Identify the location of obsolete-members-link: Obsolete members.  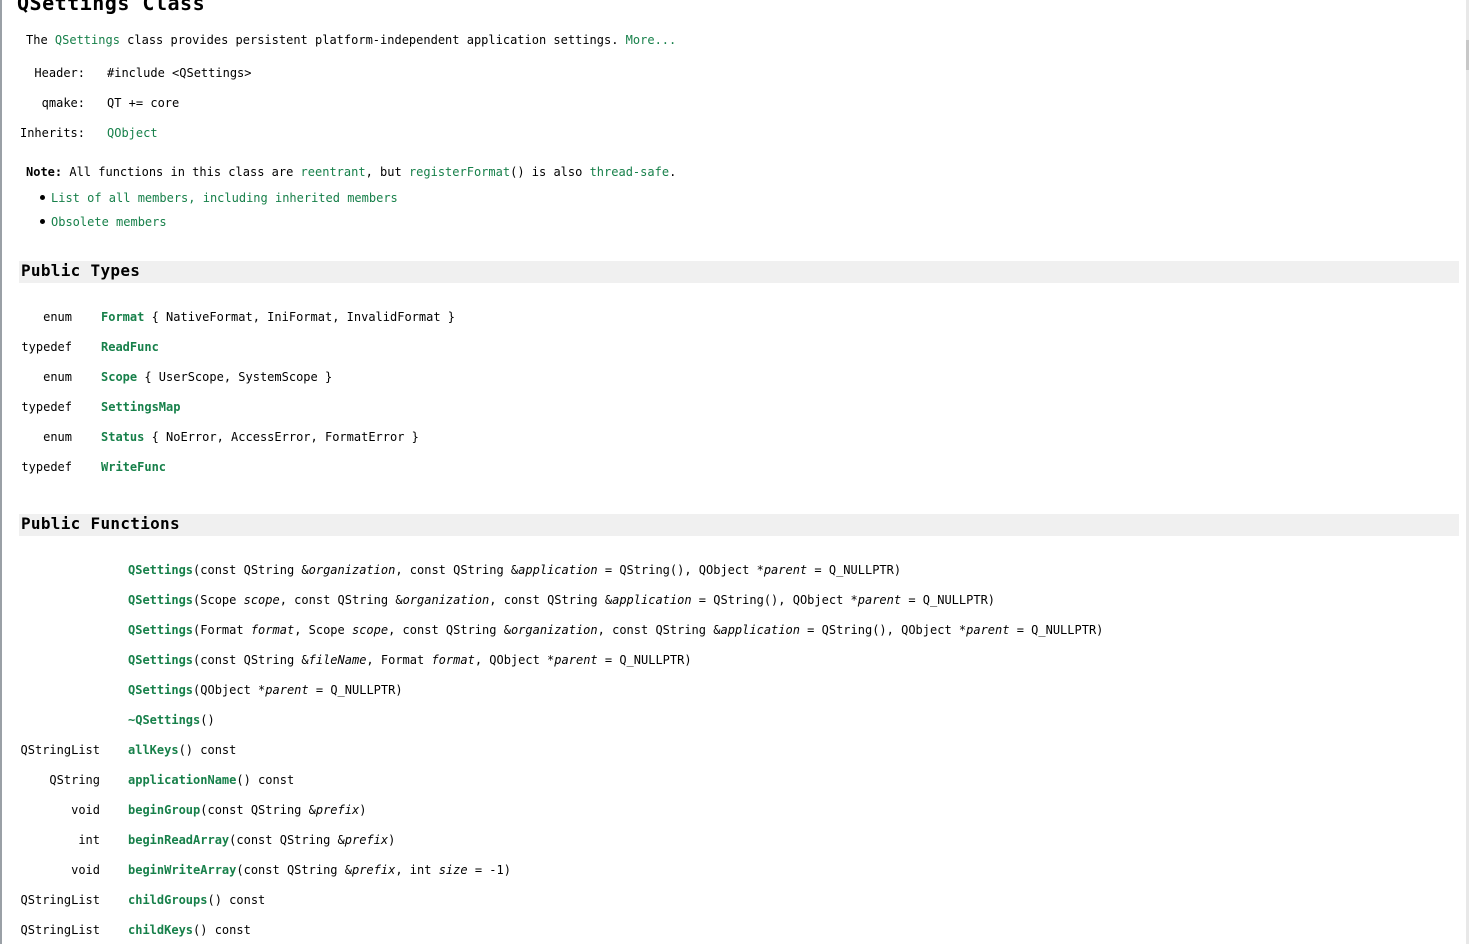
(109, 222).